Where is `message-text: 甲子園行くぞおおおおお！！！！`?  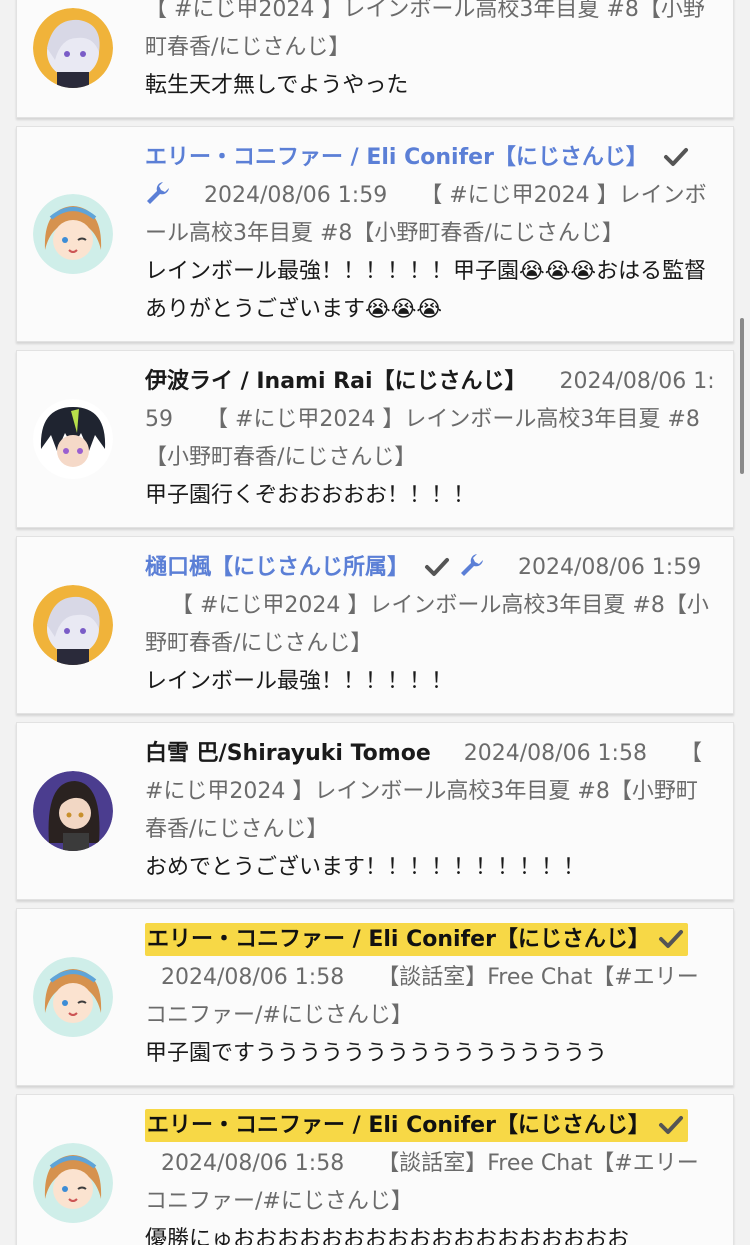 message-text: 甲子園行くぞおおおおお！！！！ is located at coordinates (310, 495).